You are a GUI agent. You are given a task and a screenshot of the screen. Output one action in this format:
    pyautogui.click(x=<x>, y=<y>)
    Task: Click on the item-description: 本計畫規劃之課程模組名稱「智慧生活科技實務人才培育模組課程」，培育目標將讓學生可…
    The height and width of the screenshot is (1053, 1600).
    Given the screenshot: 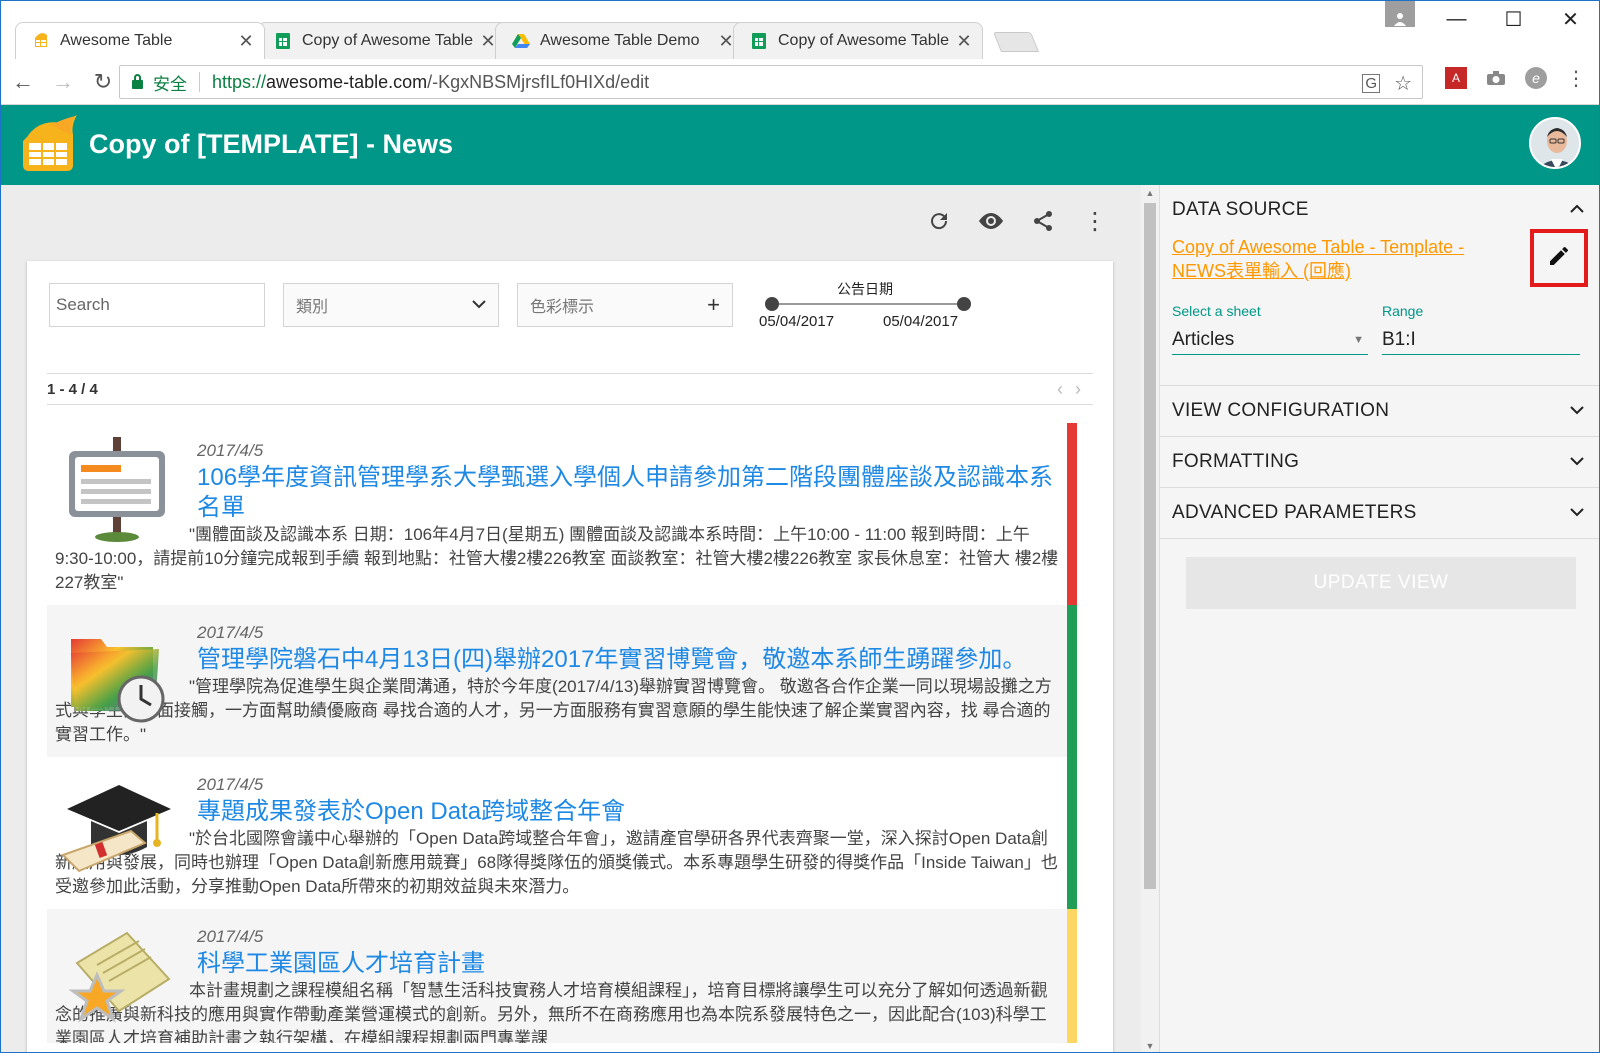 What is the action you would take?
    pyautogui.click(x=551, y=1012)
    